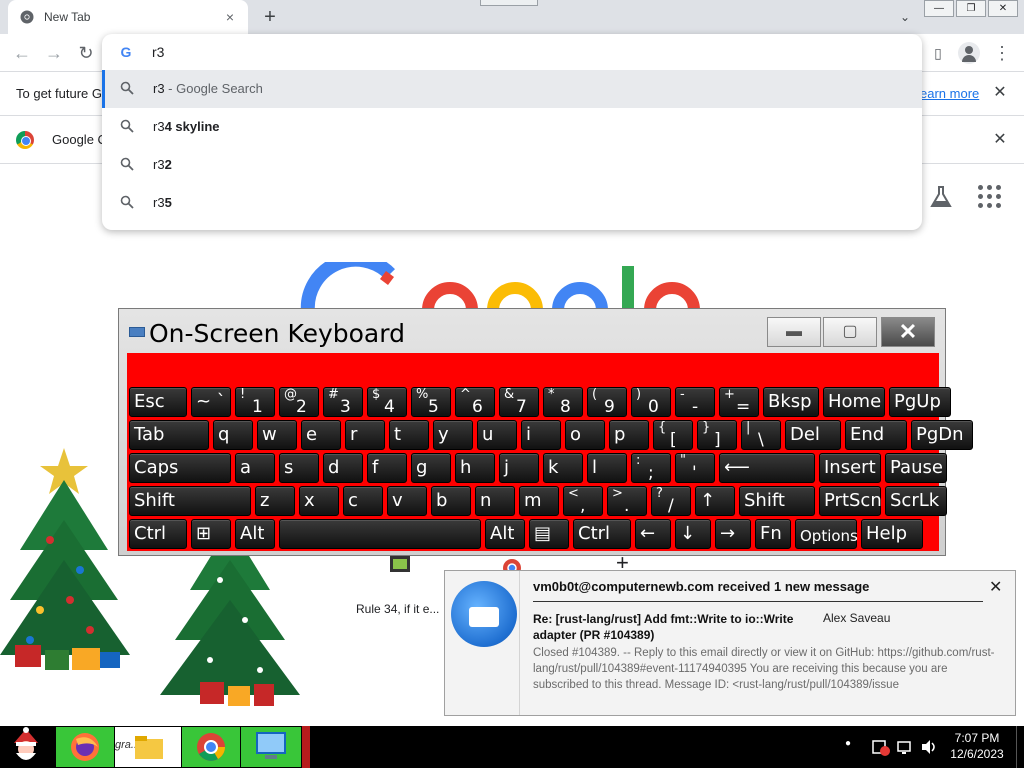  Describe the element at coordinates (512, 89) in the screenshot. I see `omnibox-suggestion: r3 - Google Search` at that location.